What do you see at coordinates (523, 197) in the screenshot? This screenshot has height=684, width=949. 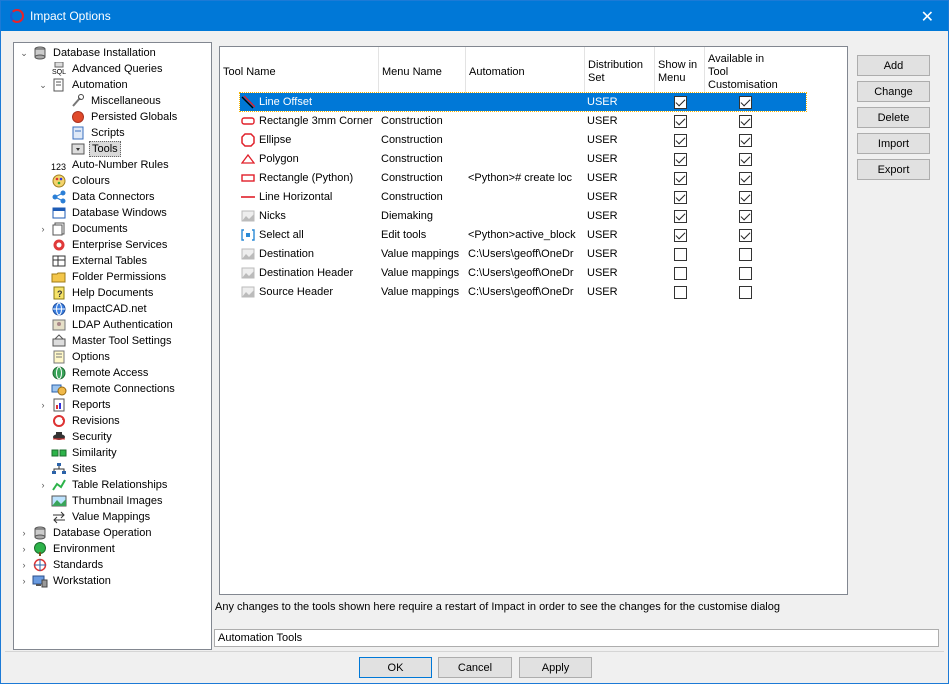 I see `table-row: Line Horizontal Construction USER` at bounding box center [523, 197].